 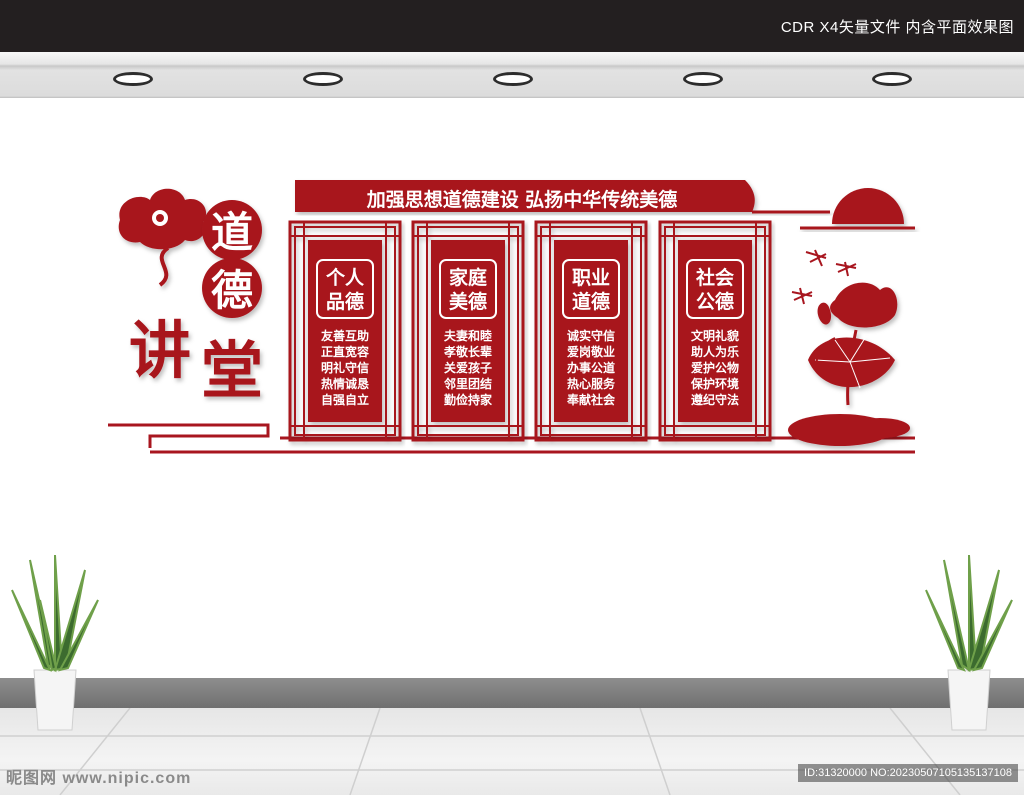 What do you see at coordinates (162, 237) in the screenshot?
I see `auspicious-cloud-icon` at bounding box center [162, 237].